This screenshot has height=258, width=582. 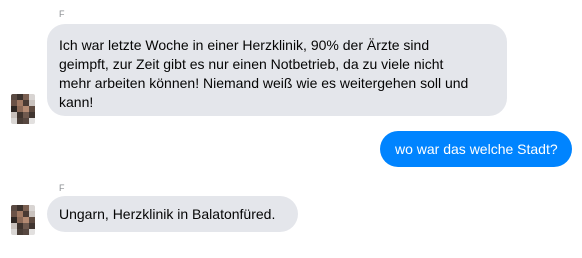 What do you see at coordinates (76, 102) in the screenshot?
I see `message-text-line: kann!` at bounding box center [76, 102].